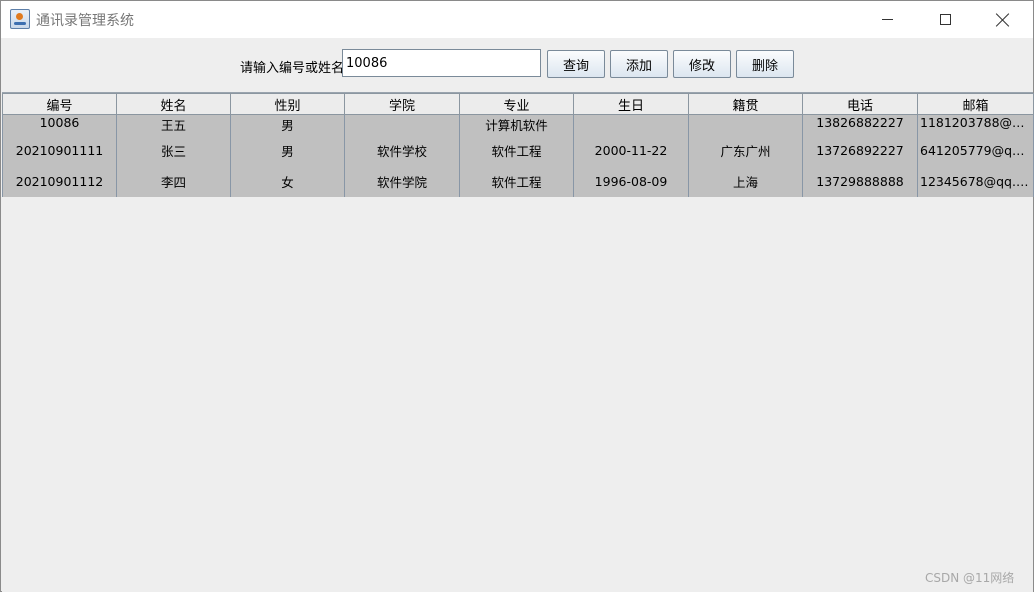 The image size is (1034, 592). Describe the element at coordinates (970, 578) in the screenshot. I see `watermark: CSDN @11网络` at that location.